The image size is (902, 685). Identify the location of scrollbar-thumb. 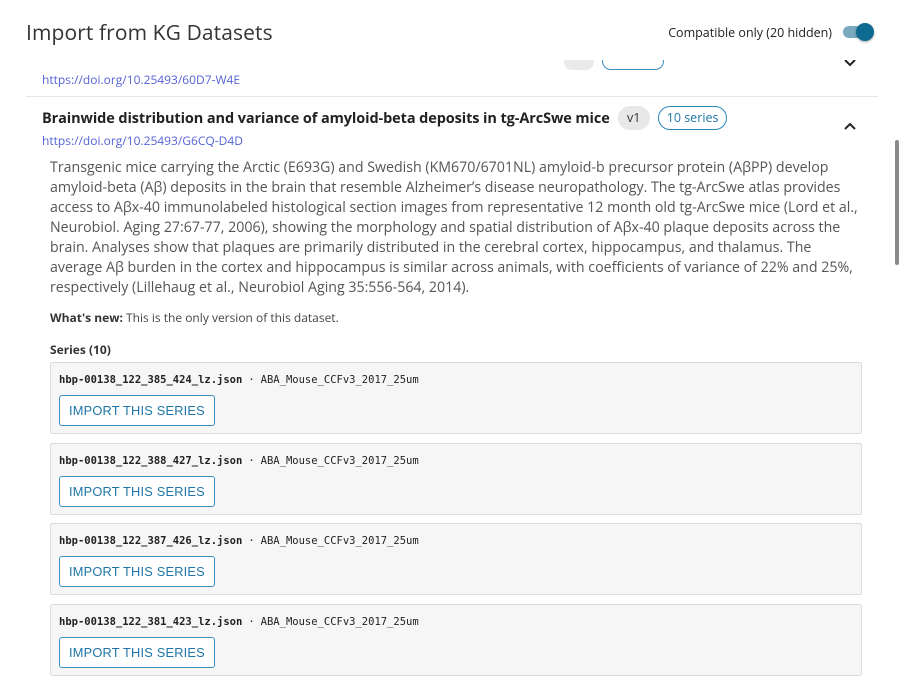
(897, 202).